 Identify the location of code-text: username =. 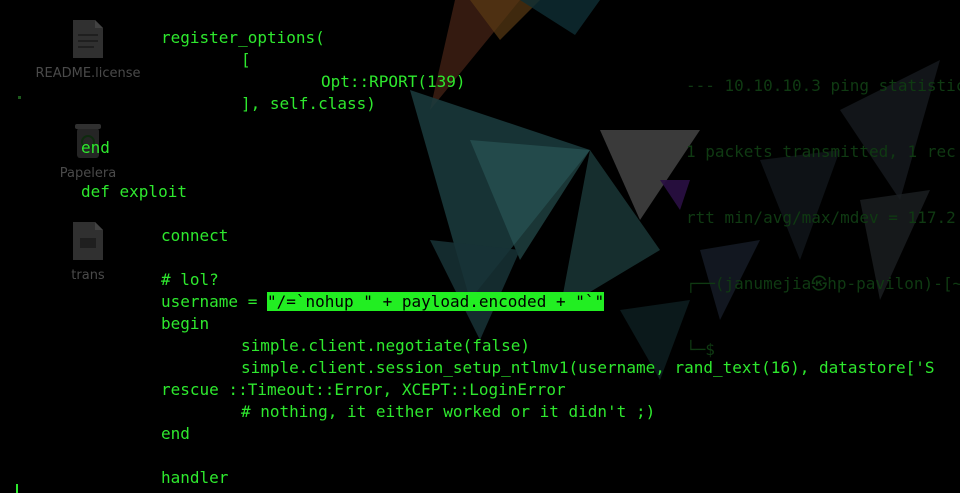
(214, 301).